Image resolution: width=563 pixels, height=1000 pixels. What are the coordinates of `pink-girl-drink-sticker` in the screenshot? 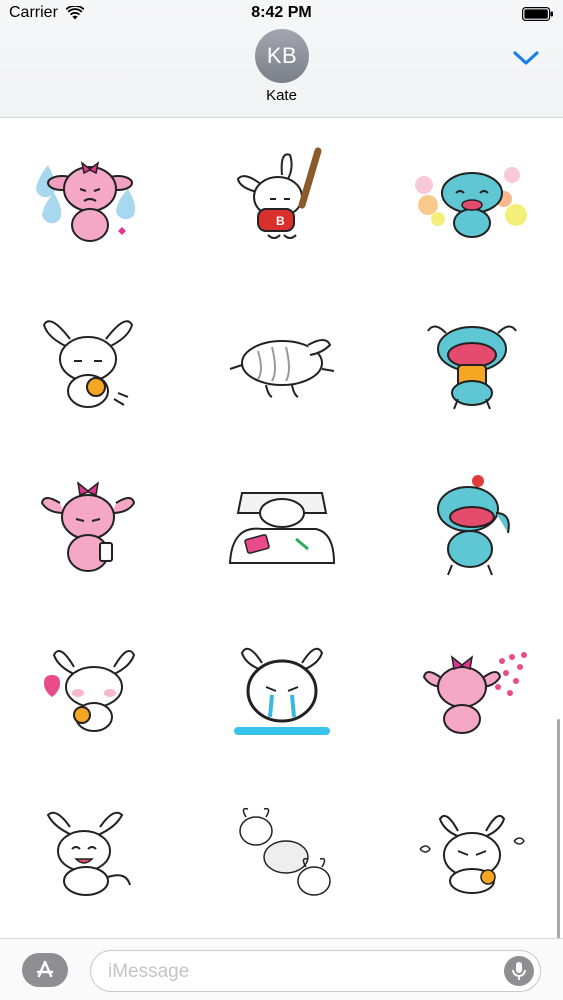 It's located at (90, 528).